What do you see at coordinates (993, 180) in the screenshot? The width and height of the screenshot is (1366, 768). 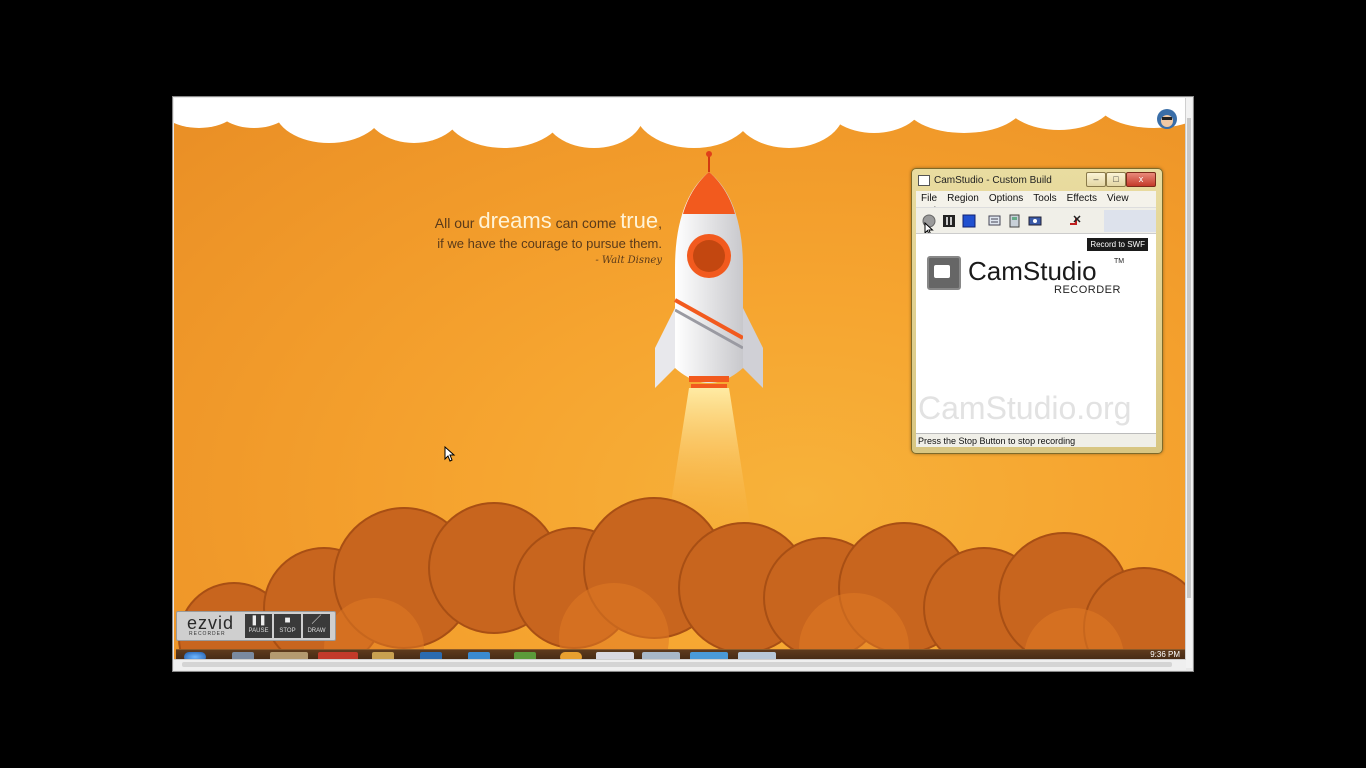 I see `window-title: CamStudio - Custom Build` at bounding box center [993, 180].